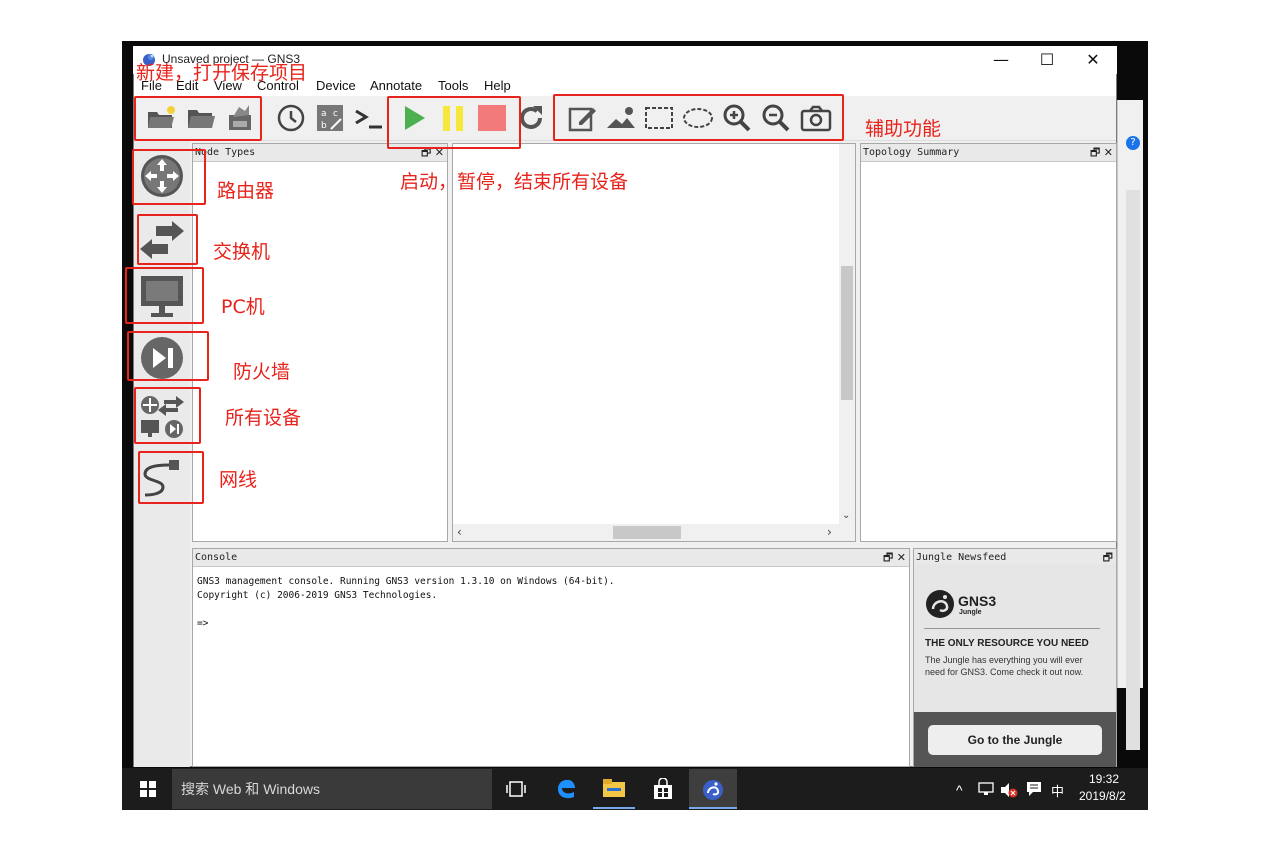 This screenshot has width=1272, height=851. I want to click on windows-start-icon, so click(148, 789).